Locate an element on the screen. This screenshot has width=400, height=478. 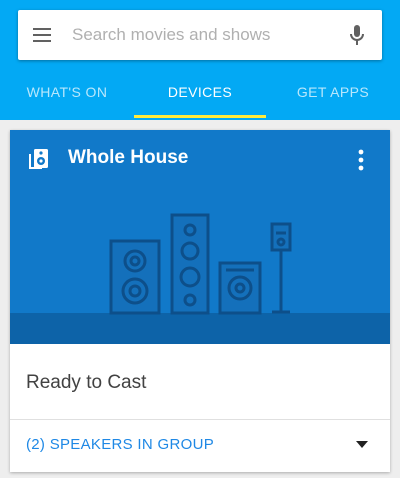
search-input is located at coordinates (202, 35).